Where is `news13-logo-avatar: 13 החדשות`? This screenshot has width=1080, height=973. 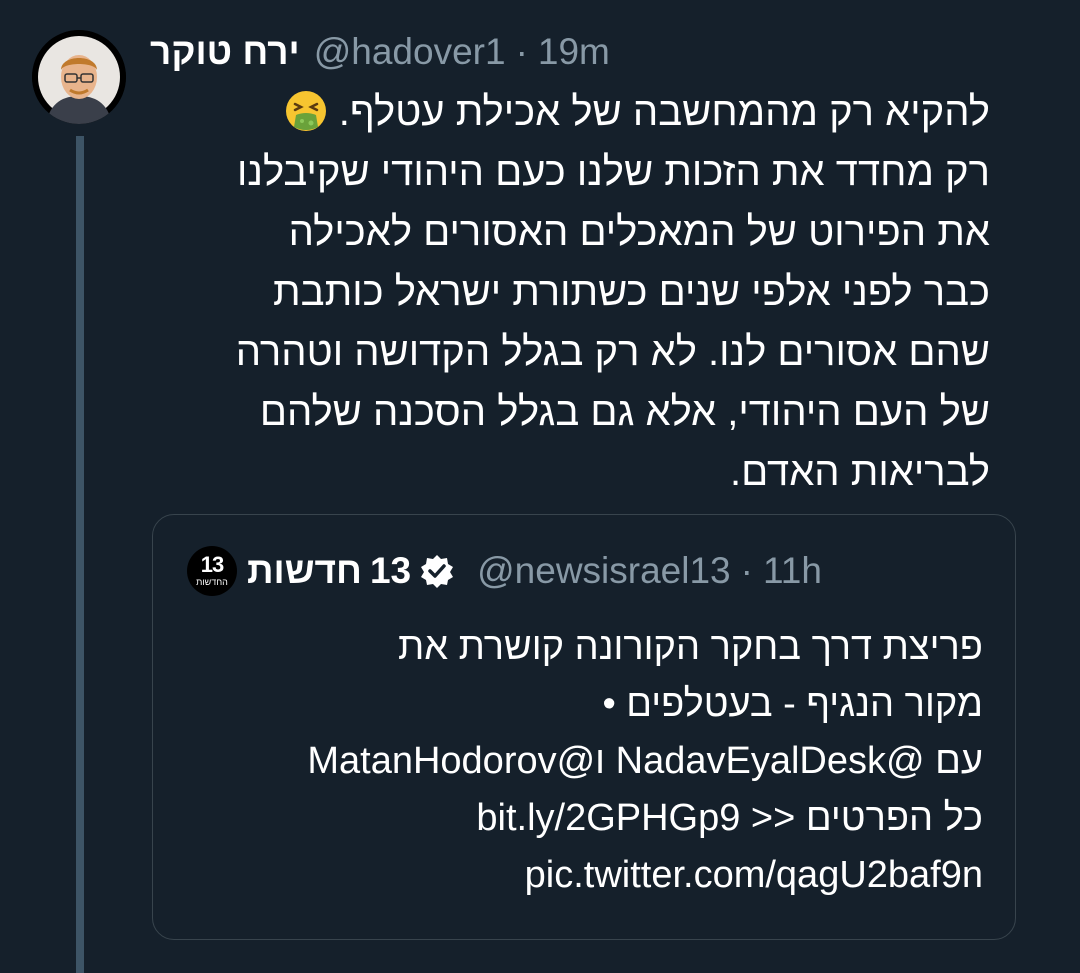 news13-logo-avatar: 13 החדשות is located at coordinates (212, 571).